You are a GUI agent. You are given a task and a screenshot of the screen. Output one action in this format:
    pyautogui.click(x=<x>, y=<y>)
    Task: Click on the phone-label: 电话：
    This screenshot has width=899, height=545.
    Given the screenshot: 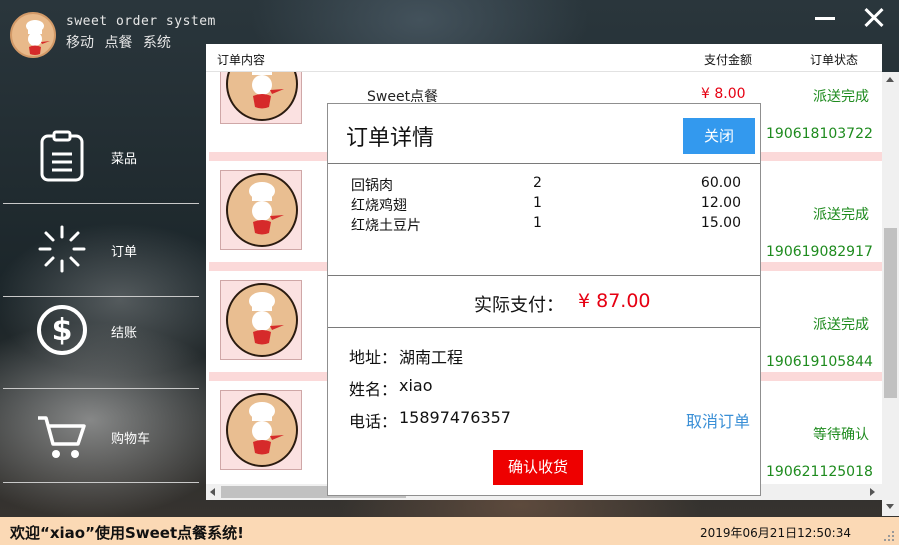 What is the action you would take?
    pyautogui.click(x=373, y=421)
    